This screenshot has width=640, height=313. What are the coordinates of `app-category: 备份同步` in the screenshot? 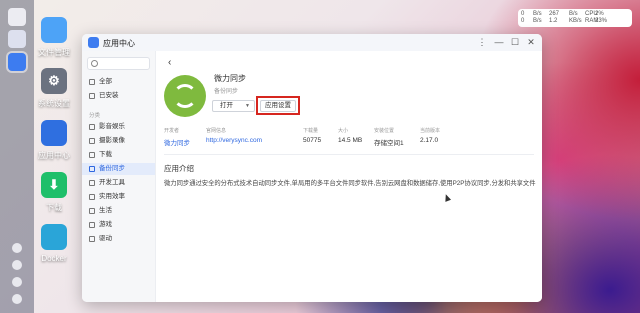 It's located at (226, 92).